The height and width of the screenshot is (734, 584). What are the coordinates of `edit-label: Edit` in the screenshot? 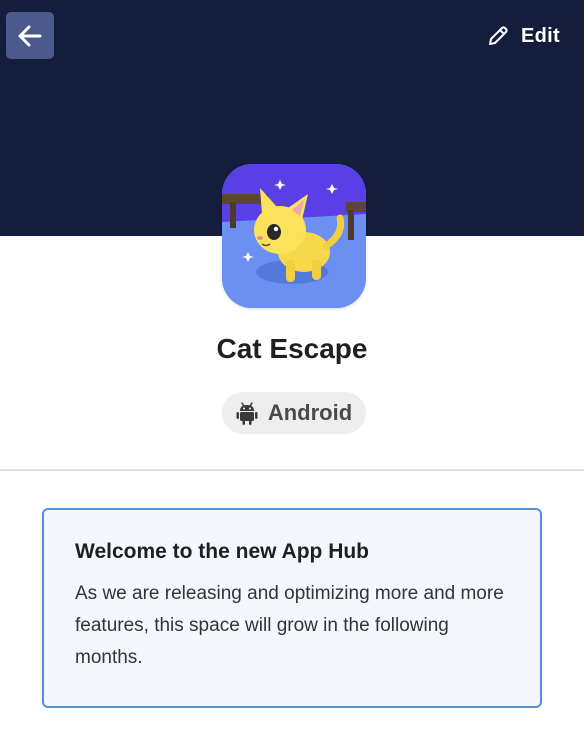 It's located at (540, 35).